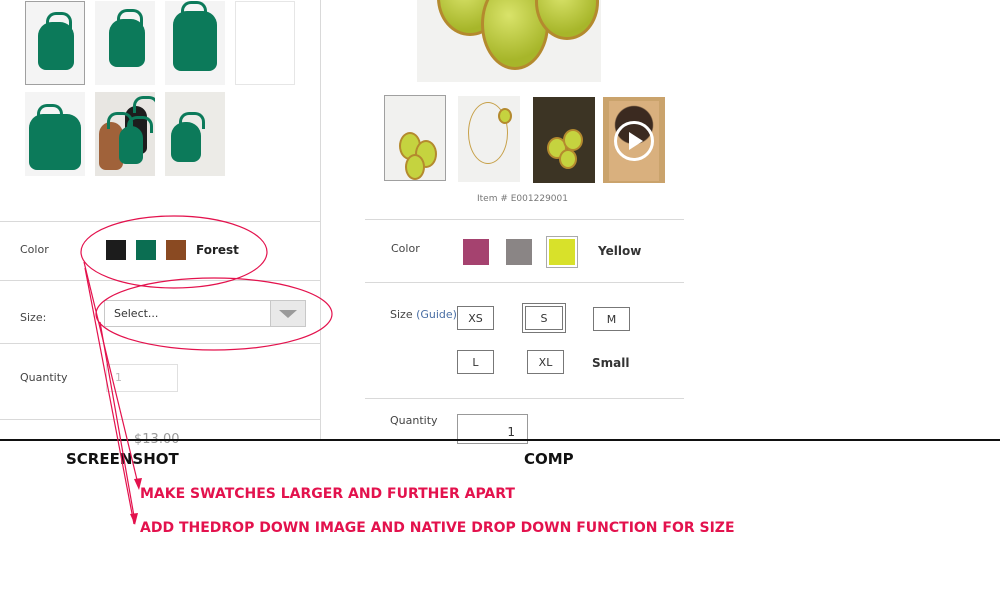  I want to click on screenshot-caption: SCREENSHOT, so click(122, 459).